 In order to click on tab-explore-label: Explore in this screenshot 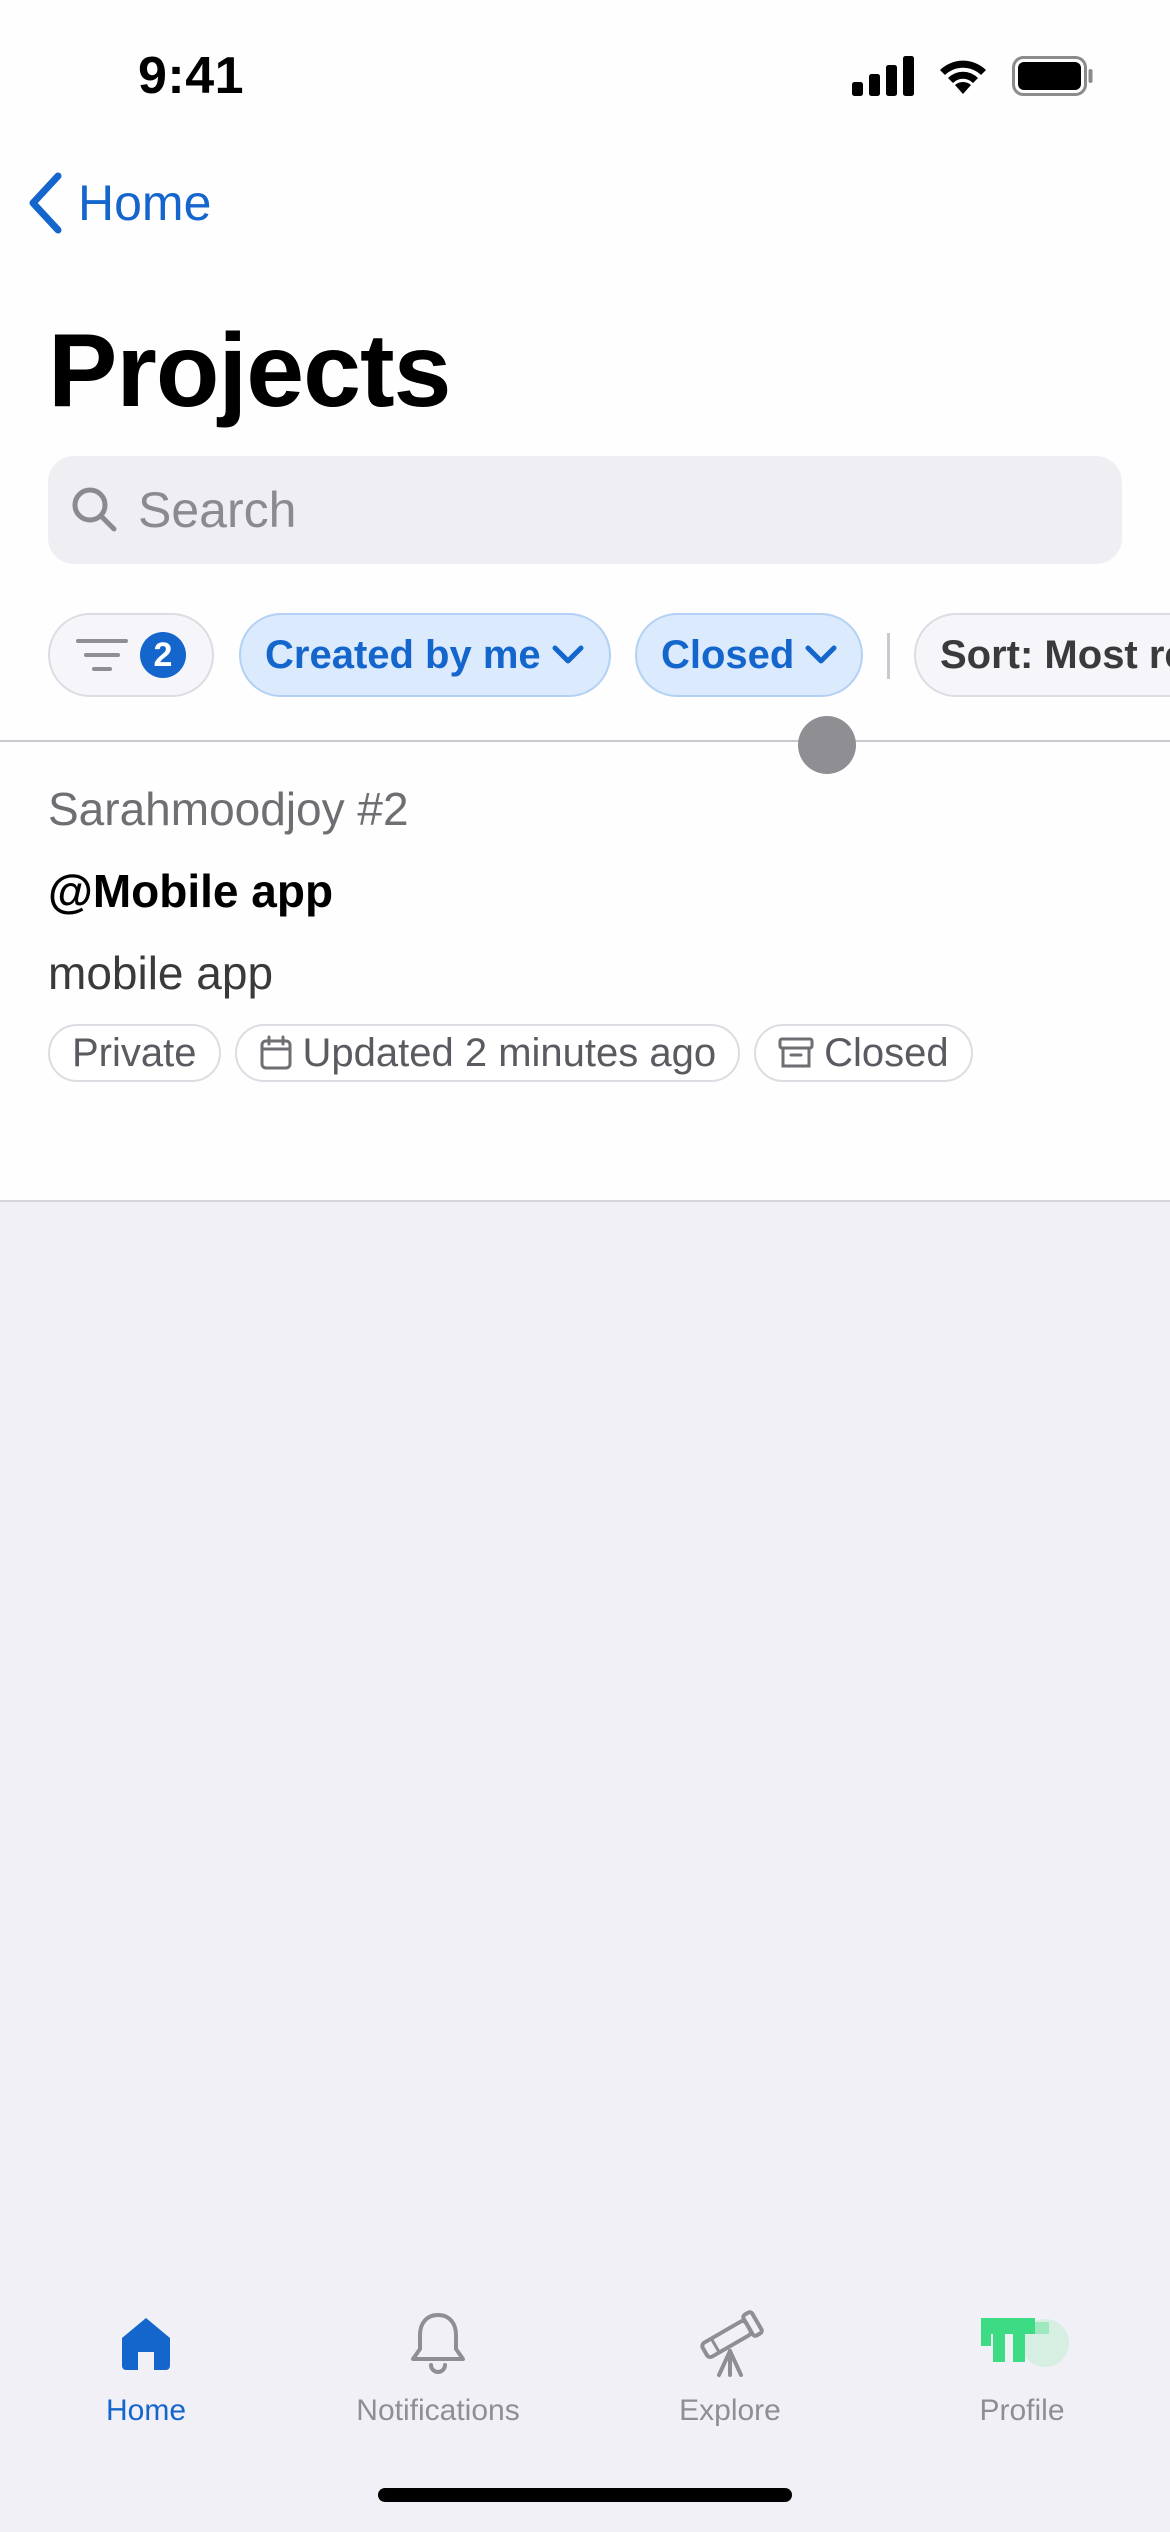, I will do `click(730, 2410)`.